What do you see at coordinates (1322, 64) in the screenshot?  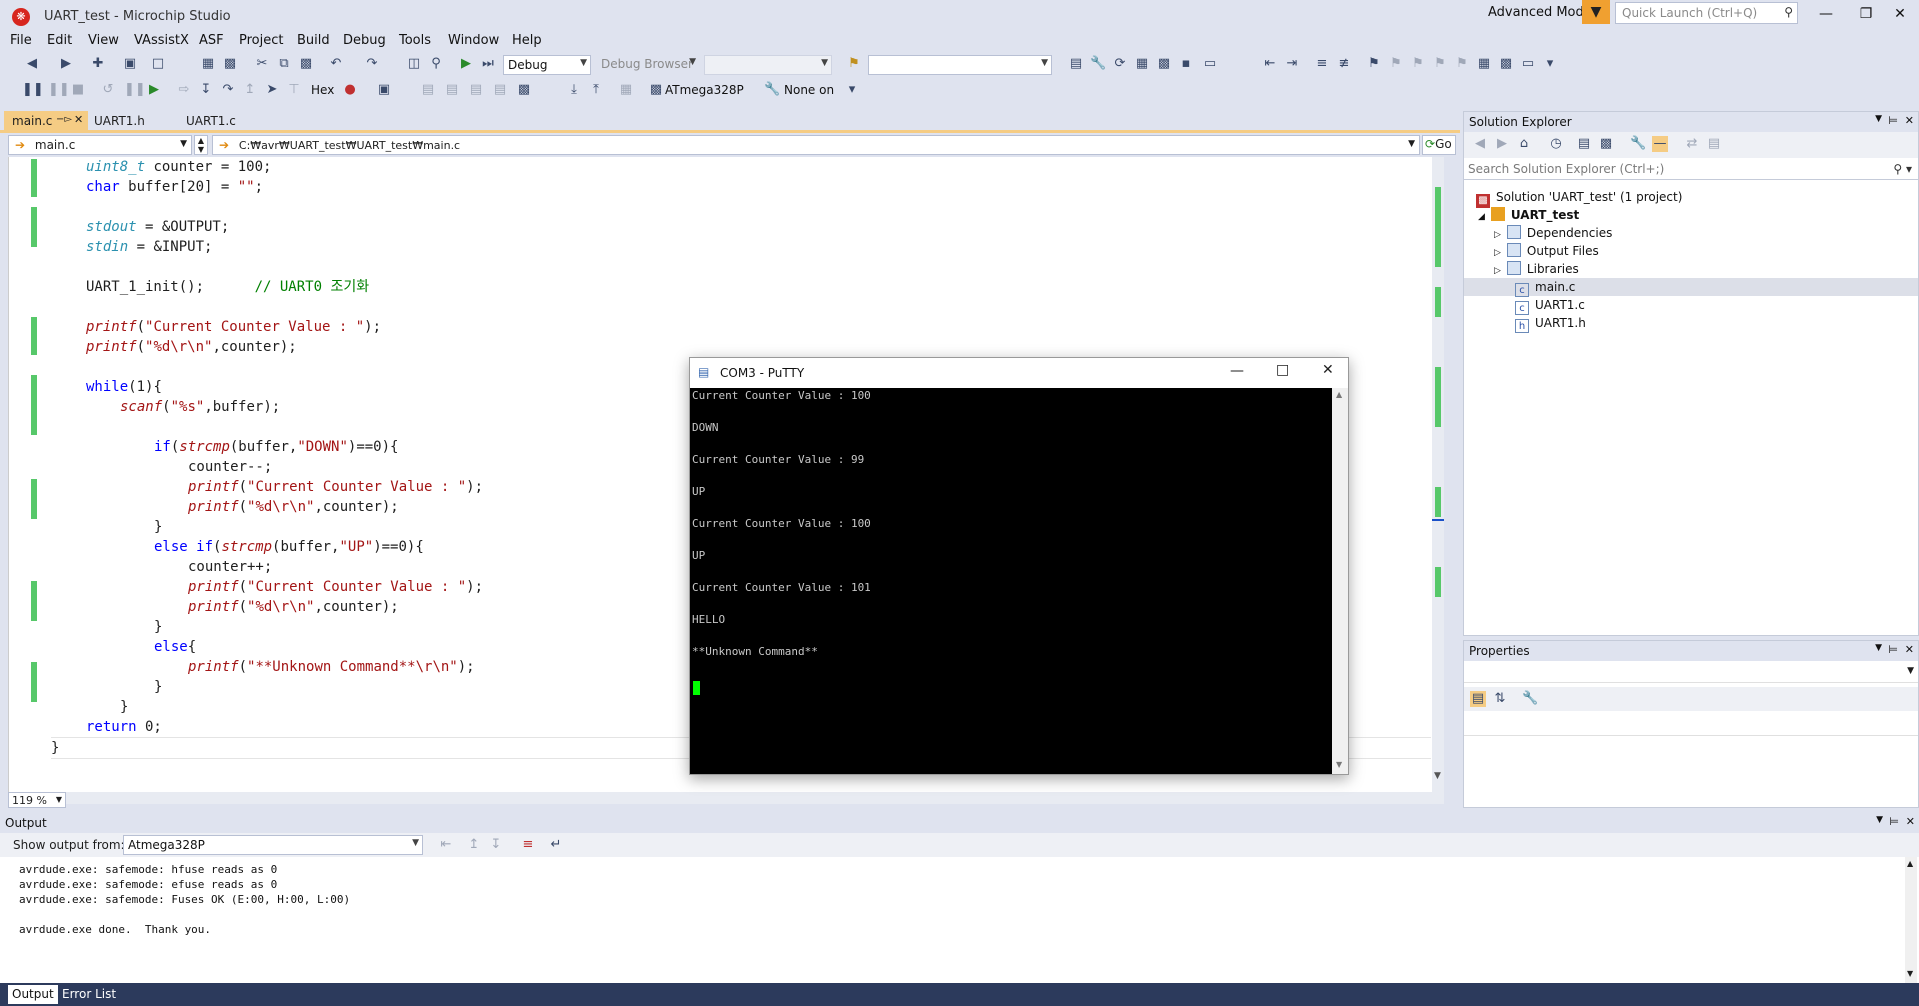 I see `comment-icon: ≡` at bounding box center [1322, 64].